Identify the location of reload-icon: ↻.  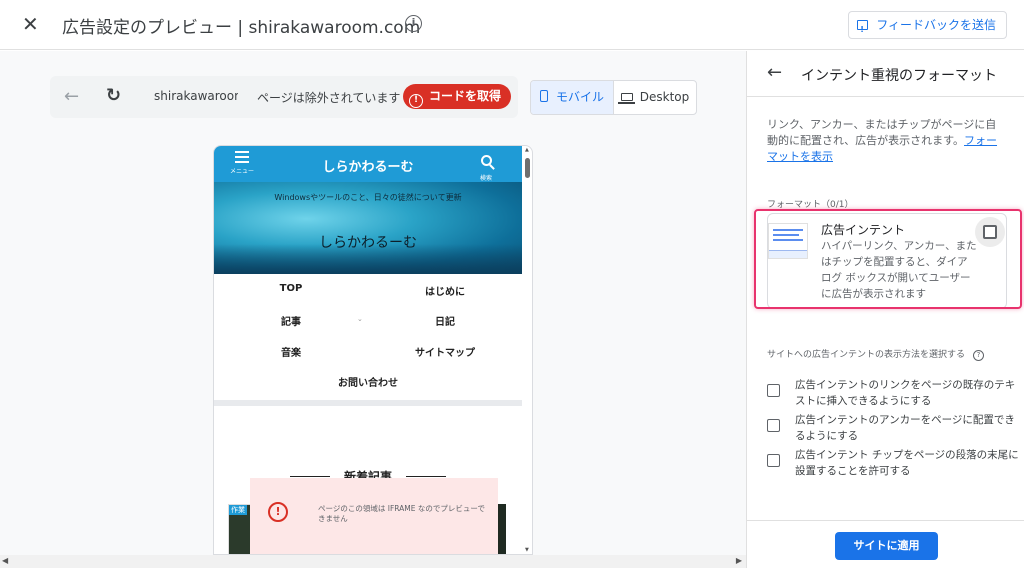
(113, 95).